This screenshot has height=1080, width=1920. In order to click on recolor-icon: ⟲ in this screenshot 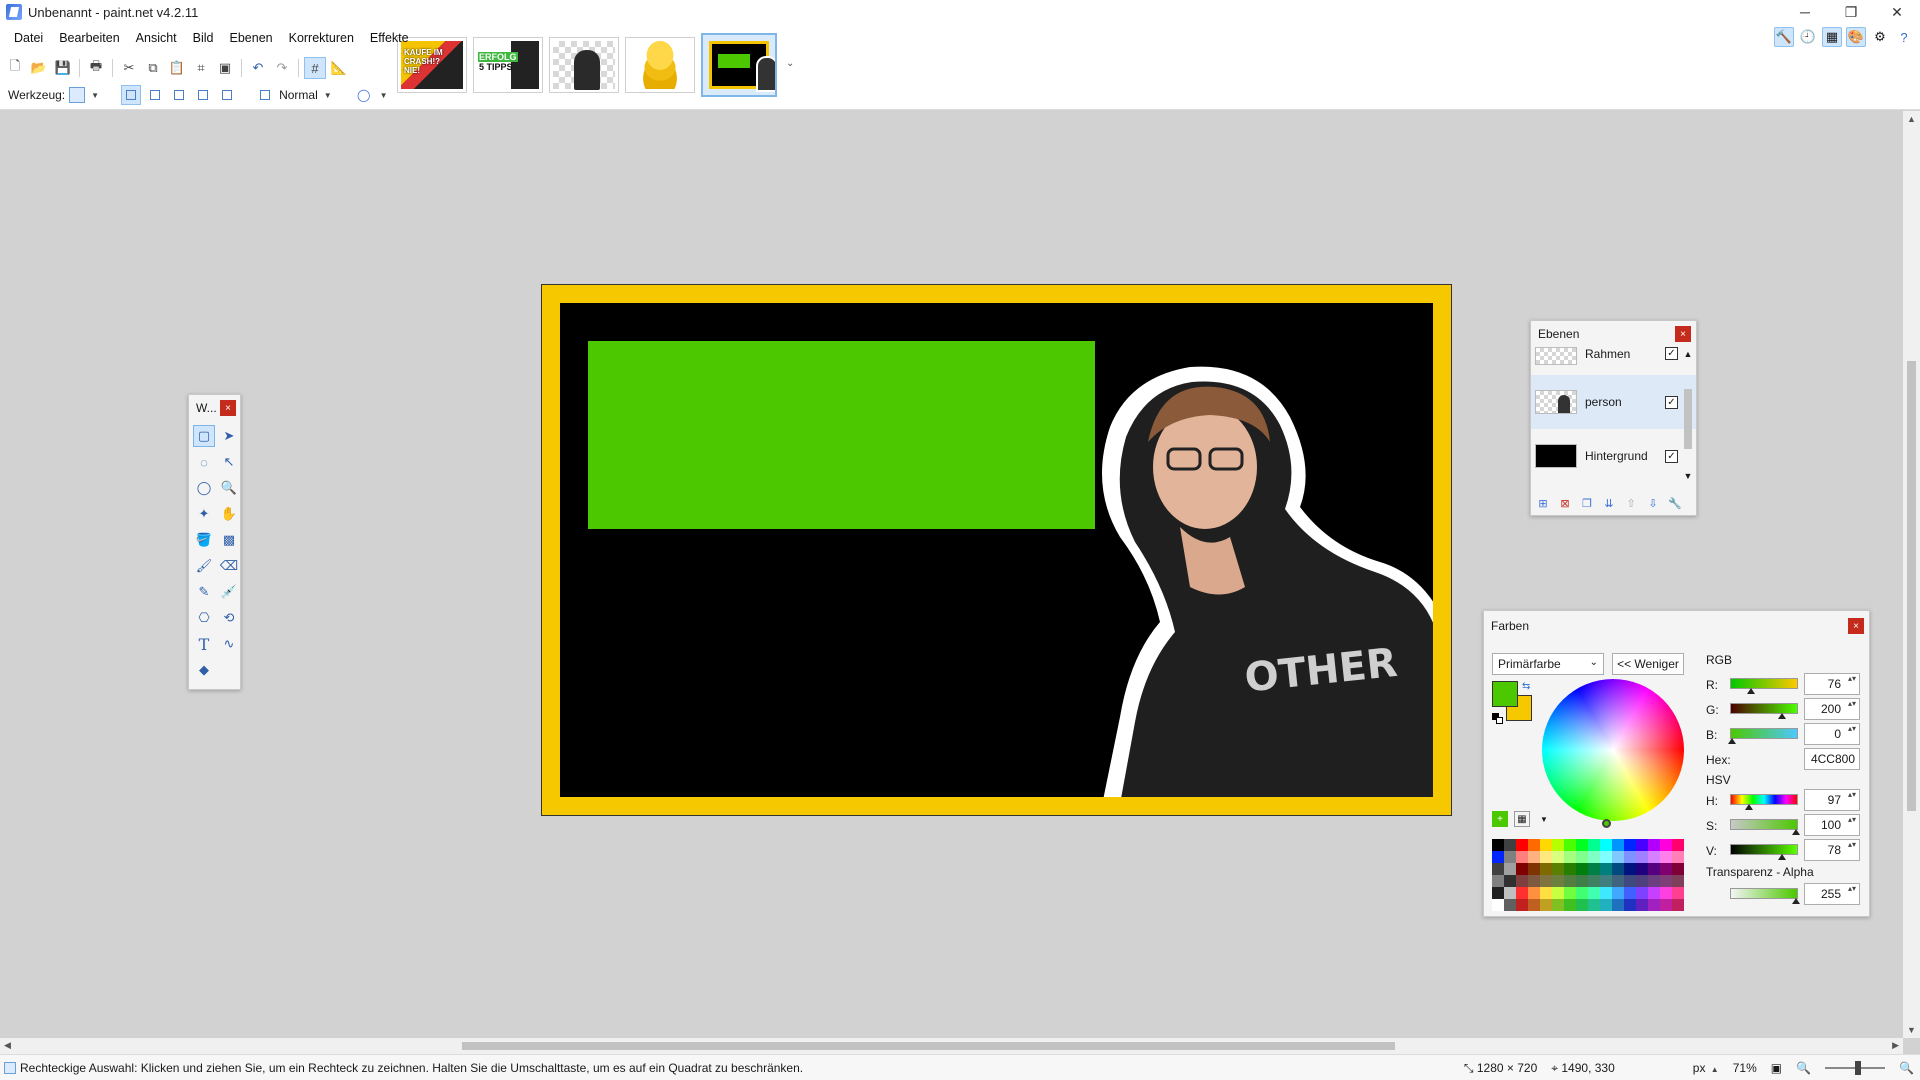, I will do `click(229, 618)`.